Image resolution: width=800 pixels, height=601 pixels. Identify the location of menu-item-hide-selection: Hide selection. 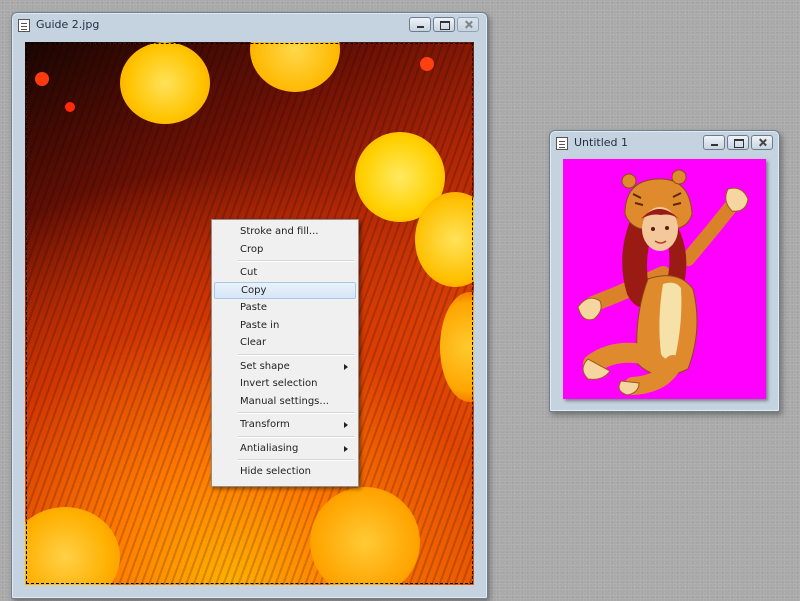
(285, 472).